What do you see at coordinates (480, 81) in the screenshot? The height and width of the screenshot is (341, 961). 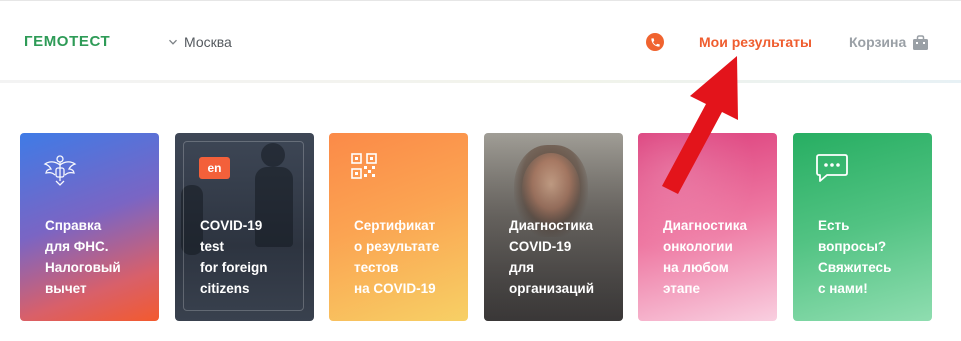 I see `header-divider` at bounding box center [480, 81].